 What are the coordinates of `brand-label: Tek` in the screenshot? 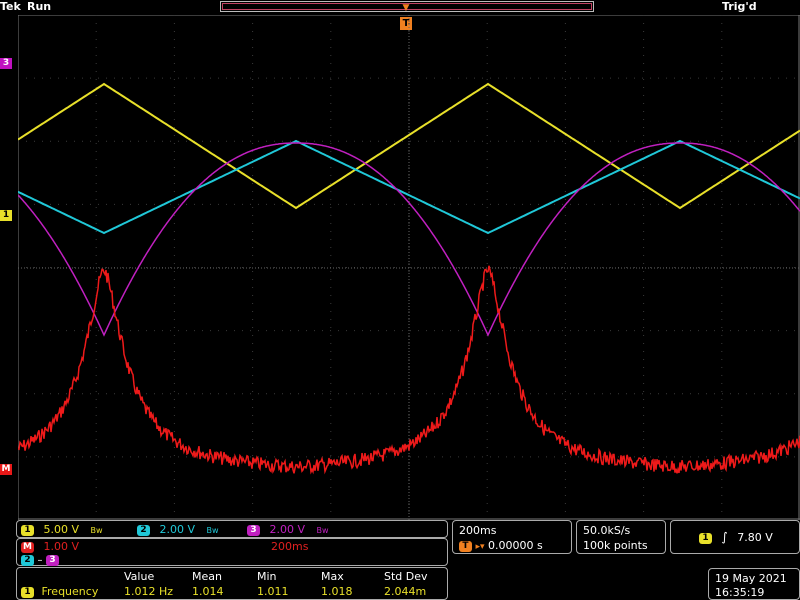 It's located at (10, 6).